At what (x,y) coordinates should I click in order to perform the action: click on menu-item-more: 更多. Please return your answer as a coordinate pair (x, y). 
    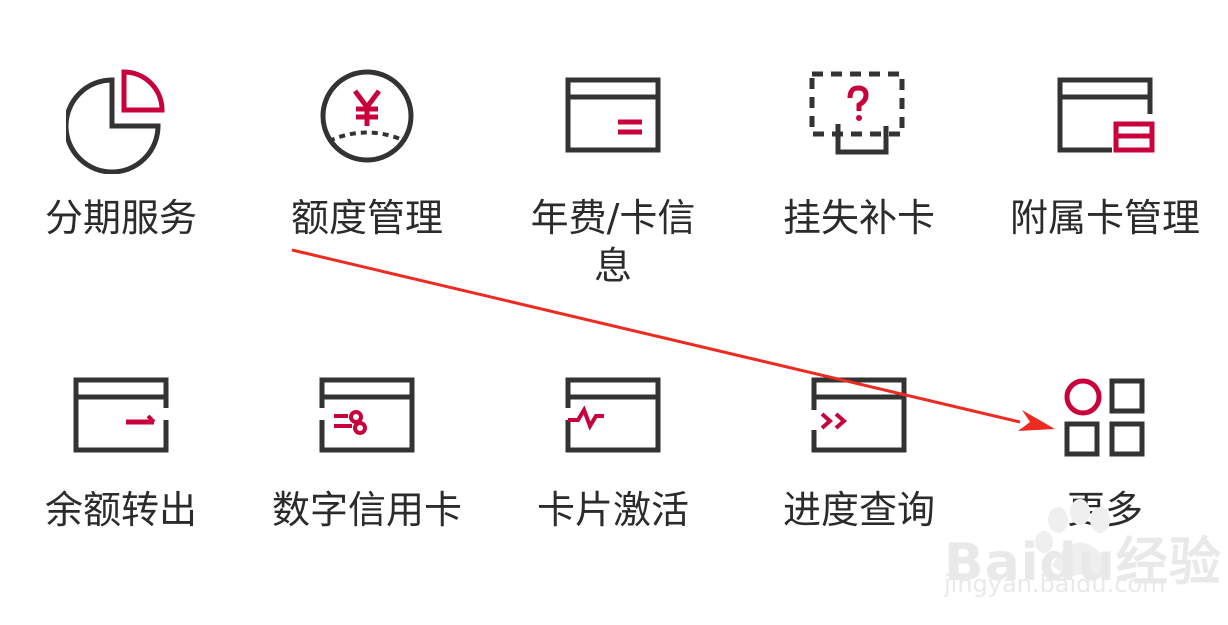
    Looking at the image, I should click on (1105, 452).